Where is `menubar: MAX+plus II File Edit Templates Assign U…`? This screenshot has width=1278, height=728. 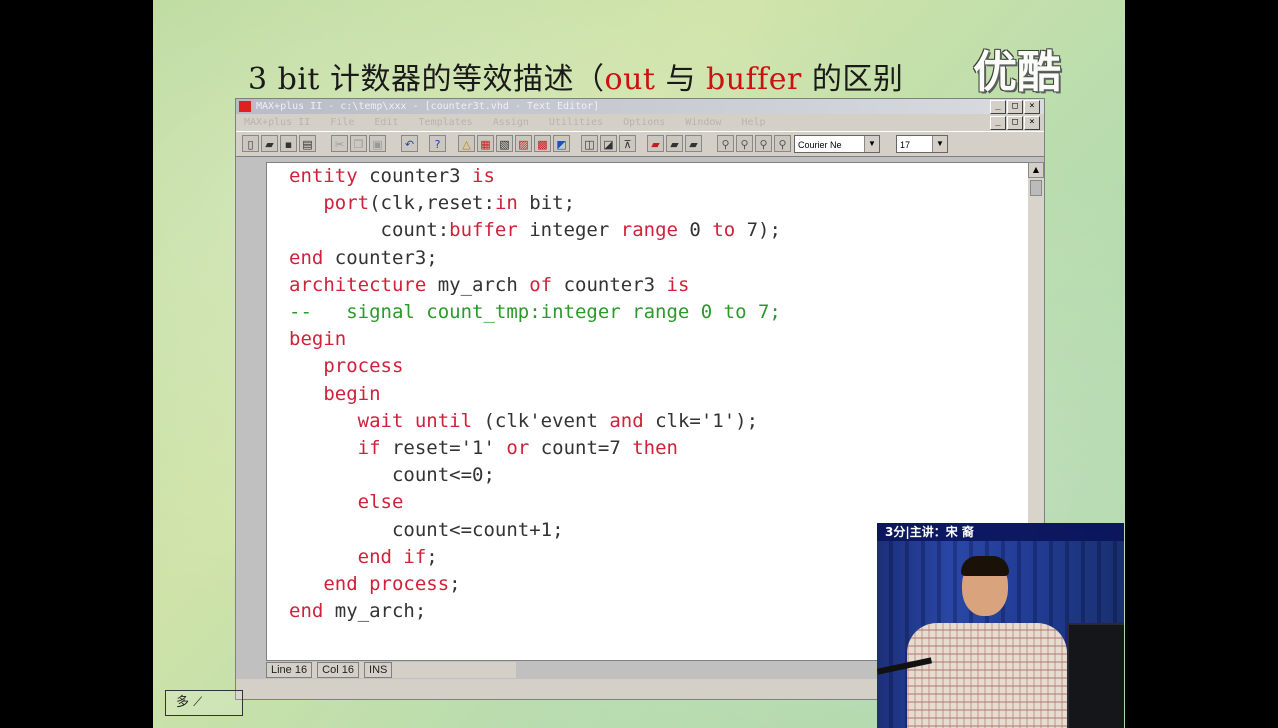 menubar: MAX+plus II File Edit Templates Assign U… is located at coordinates (640, 122).